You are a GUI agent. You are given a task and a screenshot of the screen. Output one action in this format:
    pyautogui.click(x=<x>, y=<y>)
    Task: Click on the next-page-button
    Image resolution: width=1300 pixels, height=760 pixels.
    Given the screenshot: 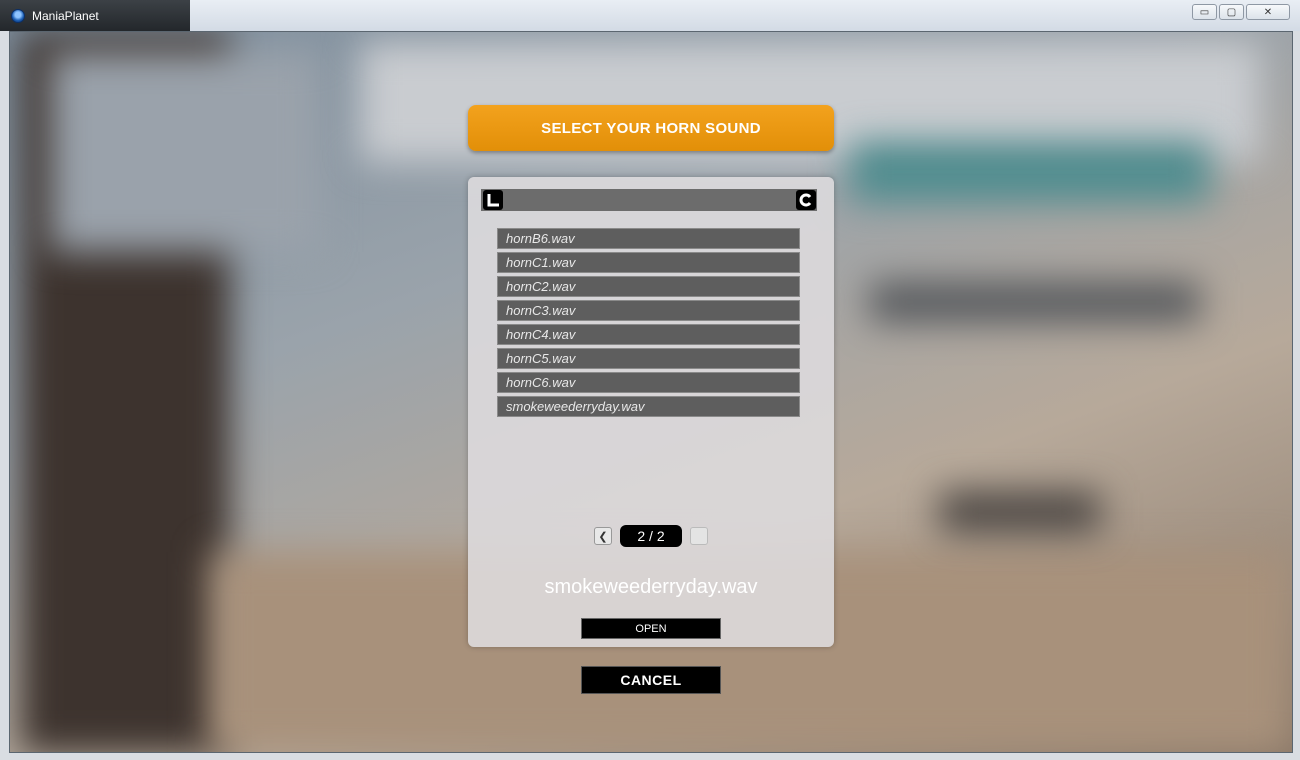 What is the action you would take?
    pyautogui.click(x=699, y=536)
    